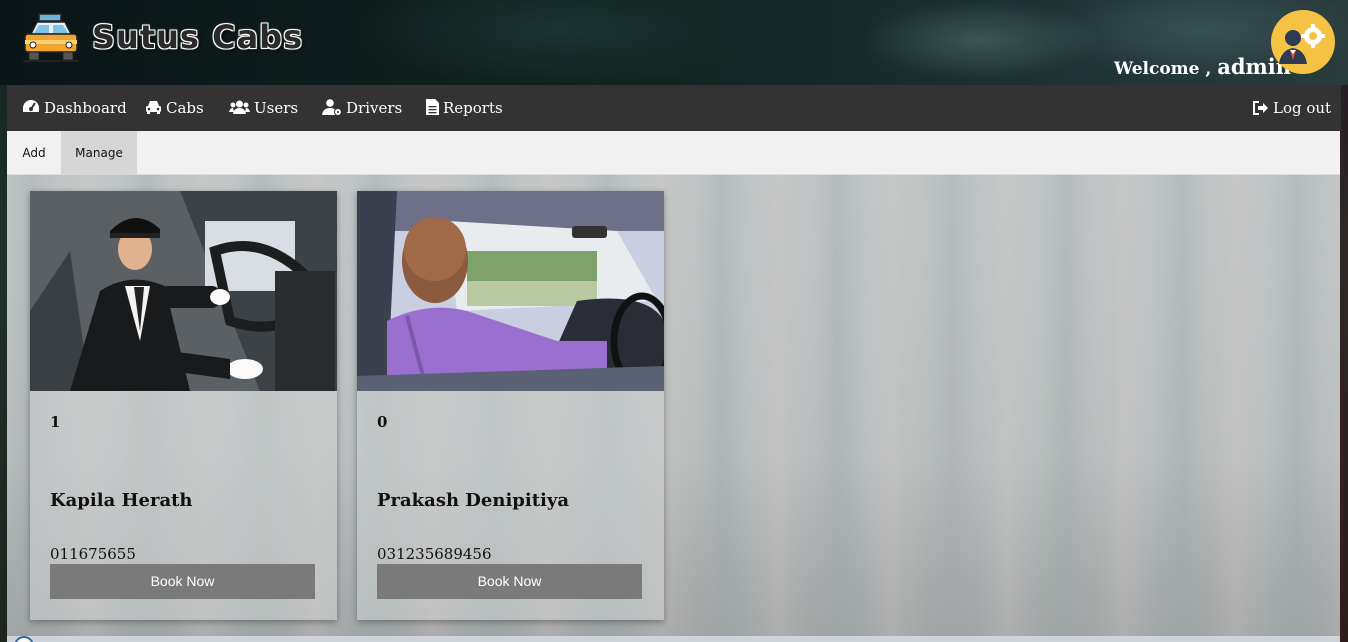 This screenshot has width=1348, height=642. Describe the element at coordinates (55, 422) in the screenshot. I see `driver-trip-count: 1` at that location.